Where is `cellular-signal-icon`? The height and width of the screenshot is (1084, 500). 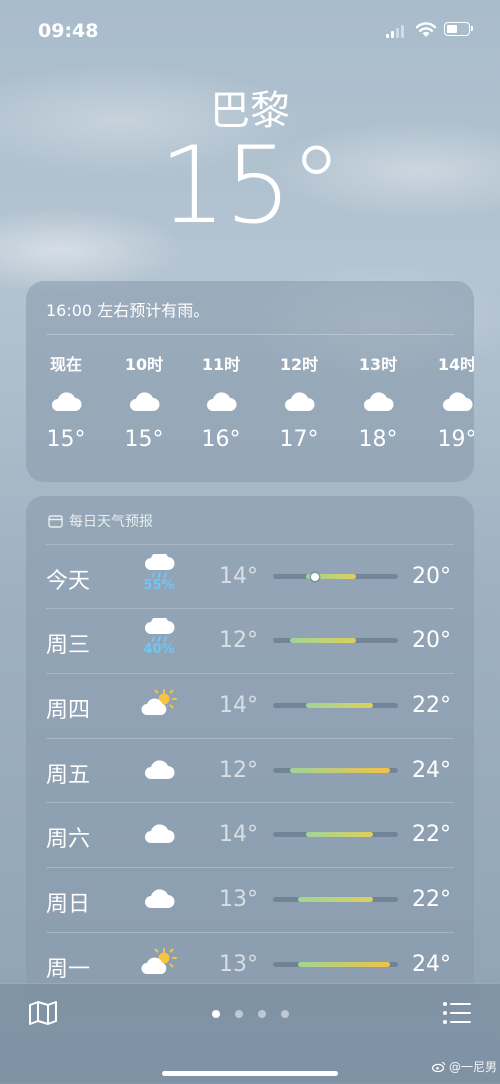 cellular-signal-icon is located at coordinates (395, 31).